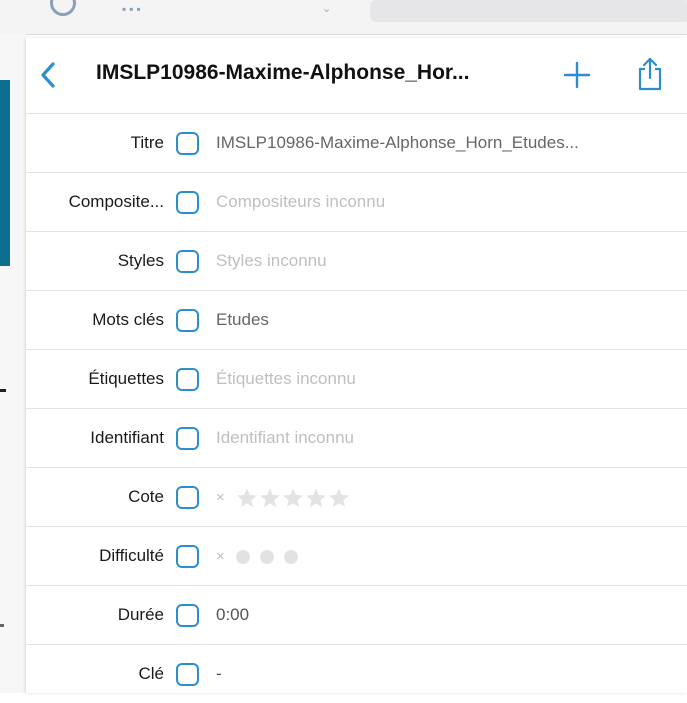  What do you see at coordinates (128, 319) in the screenshot?
I see `field-label: Mots clés` at bounding box center [128, 319].